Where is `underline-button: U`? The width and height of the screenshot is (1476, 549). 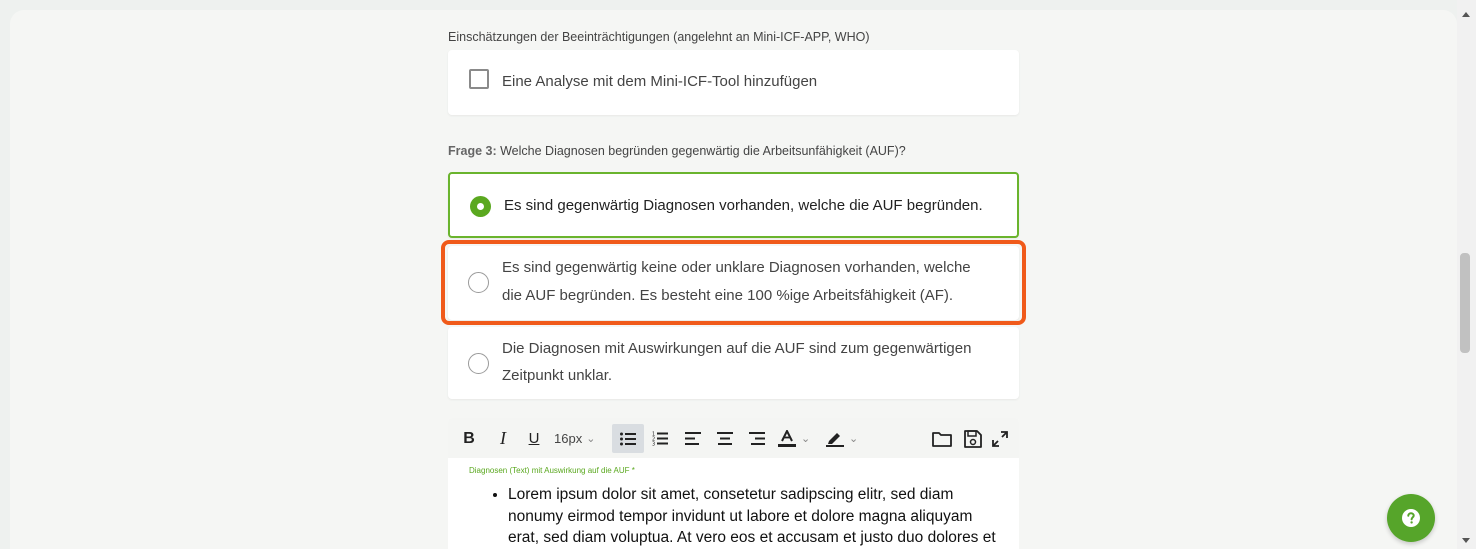
underline-button: U is located at coordinates (534, 438).